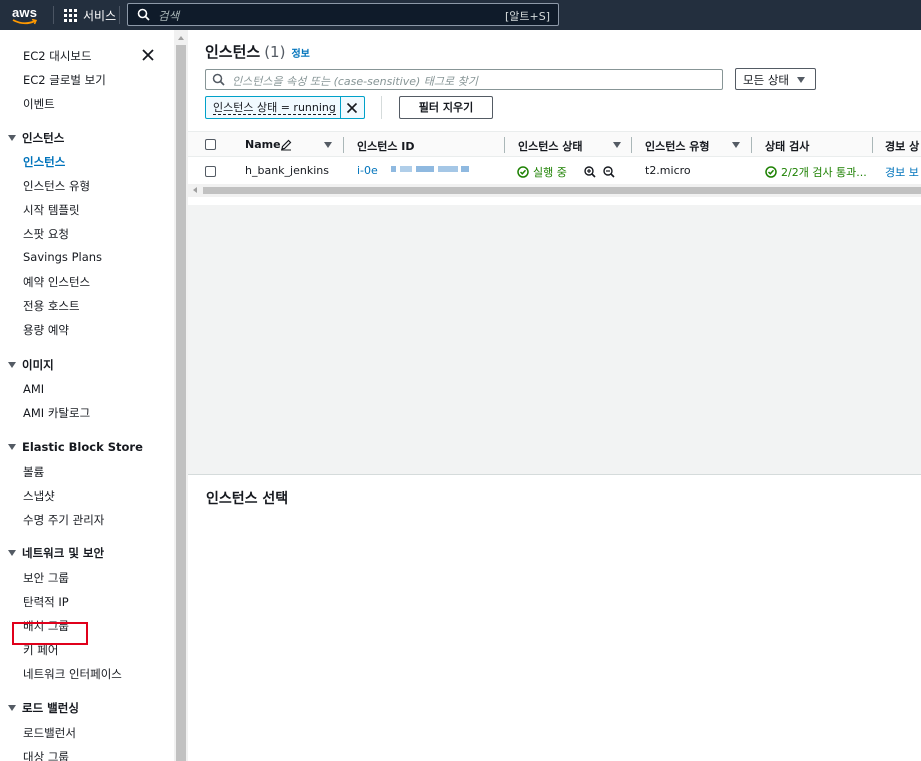  I want to click on remove-filter-button, so click(353, 107).